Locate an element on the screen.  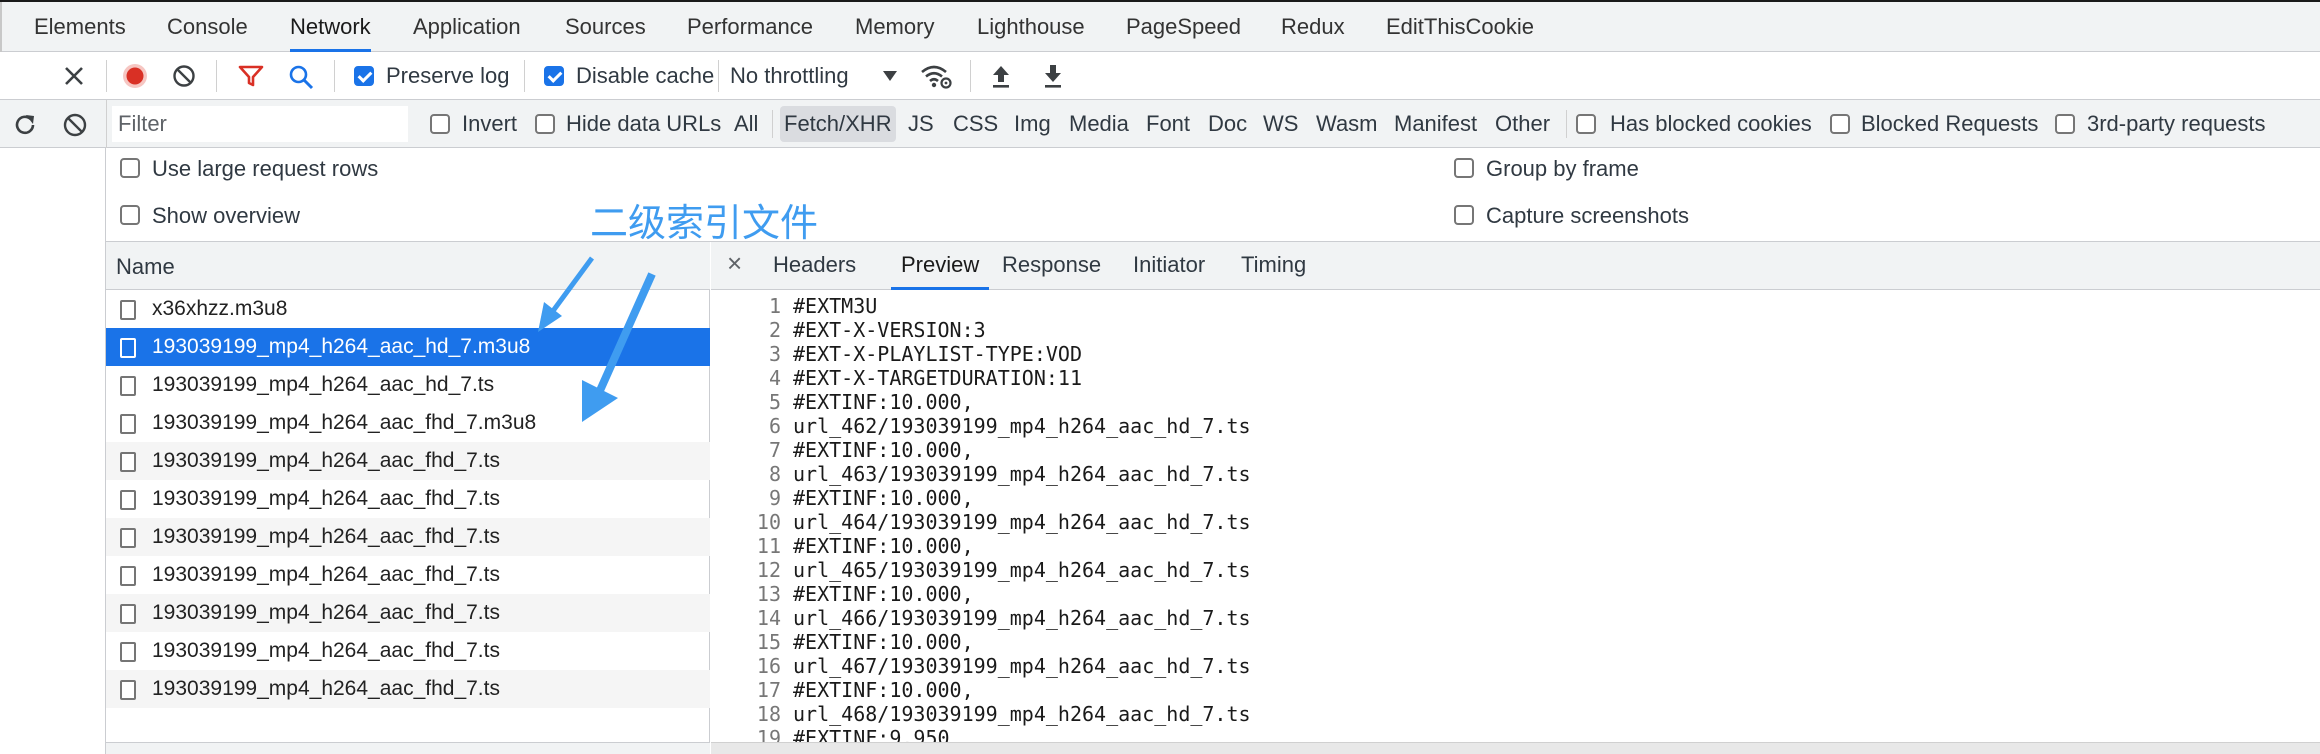
line-number: 14 is located at coordinates (768, 618).